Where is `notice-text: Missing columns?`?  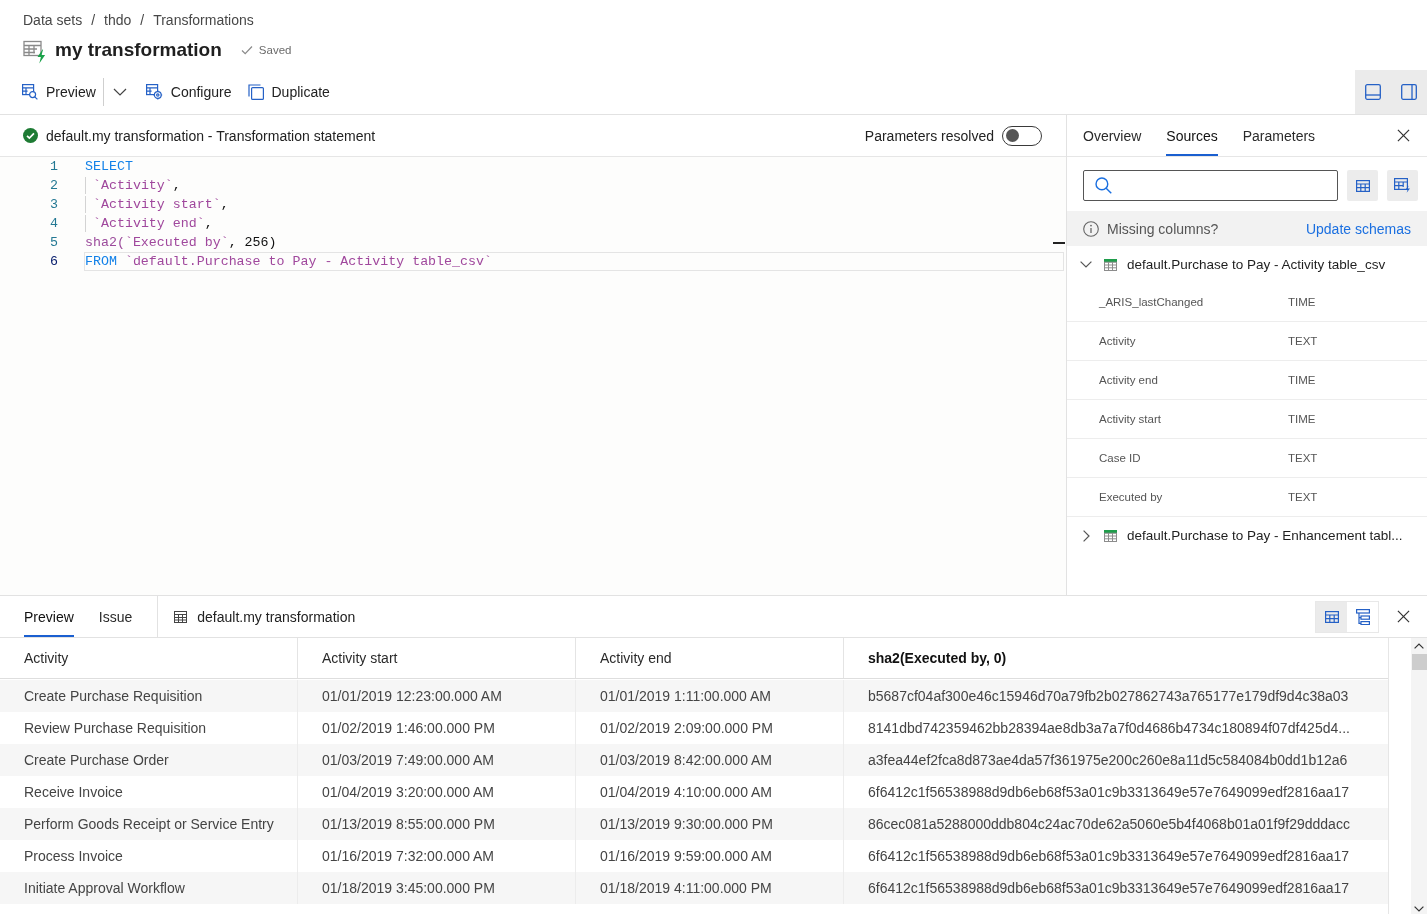 notice-text: Missing columns? is located at coordinates (1163, 228).